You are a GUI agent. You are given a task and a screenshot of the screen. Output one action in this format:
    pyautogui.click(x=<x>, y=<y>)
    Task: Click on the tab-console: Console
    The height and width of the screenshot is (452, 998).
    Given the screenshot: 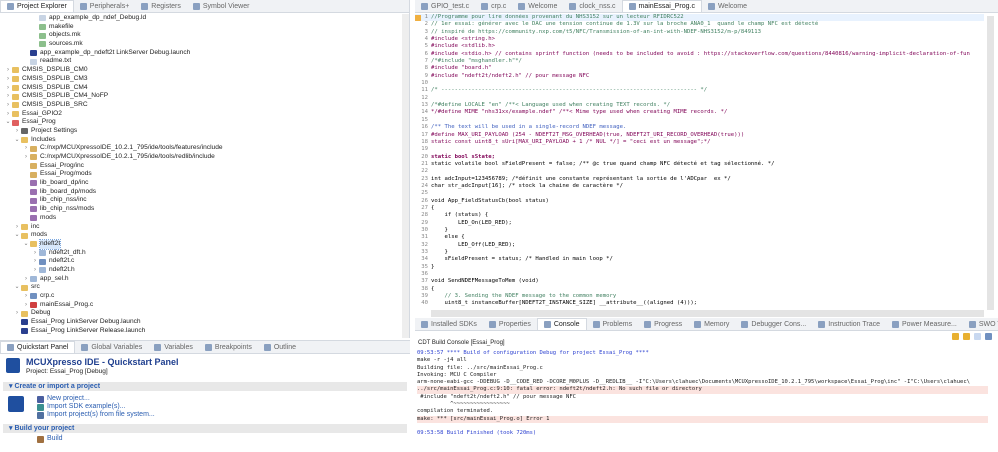 What is the action you would take?
    pyautogui.click(x=561, y=324)
    